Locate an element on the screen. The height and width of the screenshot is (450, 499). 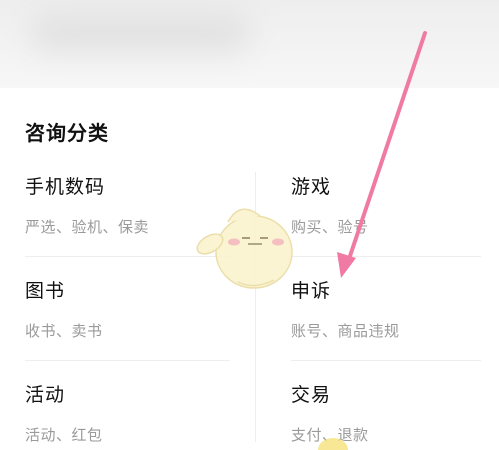
blurred-header-content is located at coordinates (140, 32).